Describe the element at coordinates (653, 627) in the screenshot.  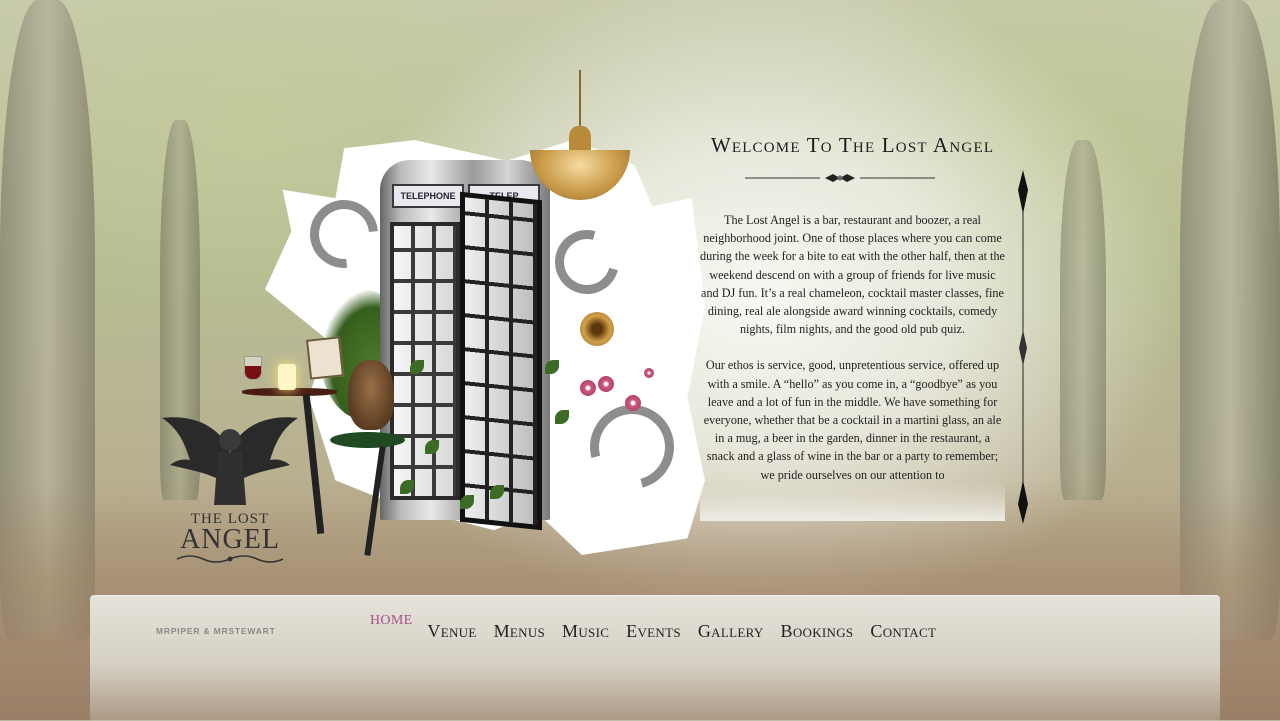
I see `nav-item-events: Events` at that location.